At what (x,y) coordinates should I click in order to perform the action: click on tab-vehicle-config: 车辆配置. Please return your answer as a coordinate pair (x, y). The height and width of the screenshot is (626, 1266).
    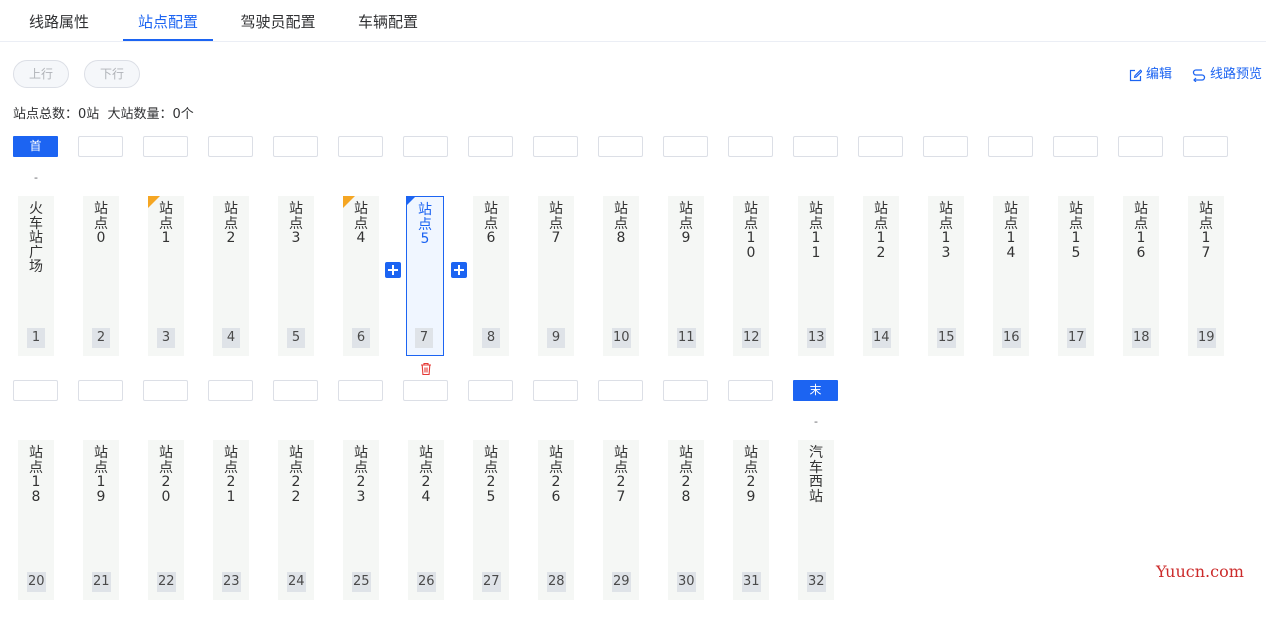
    Looking at the image, I should click on (388, 27).